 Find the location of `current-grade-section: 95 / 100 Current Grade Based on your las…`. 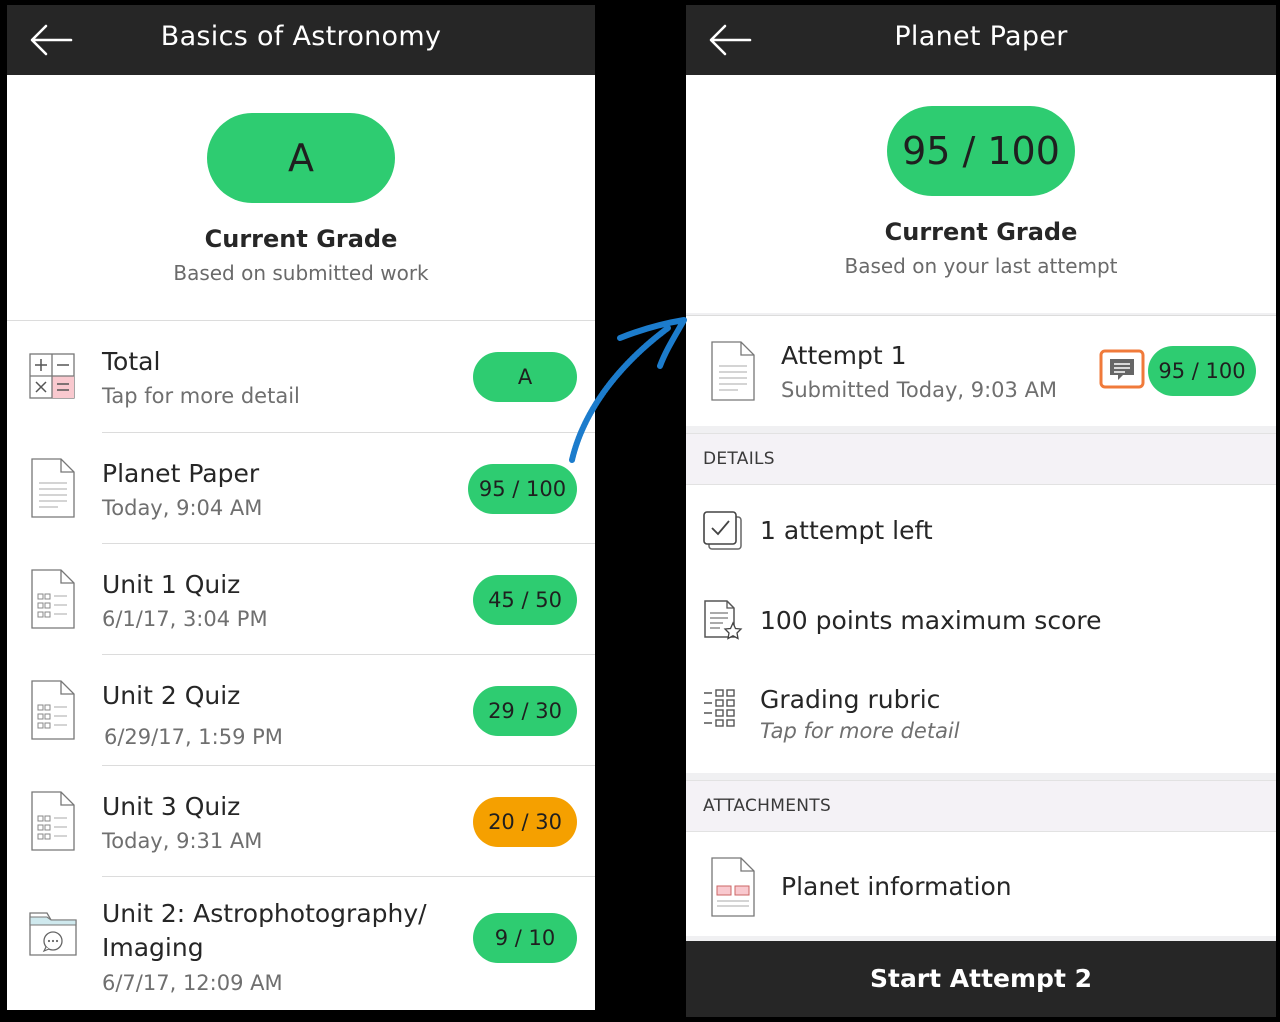

current-grade-section: 95 / 100 Current Grade Based on your las… is located at coordinates (981, 194).